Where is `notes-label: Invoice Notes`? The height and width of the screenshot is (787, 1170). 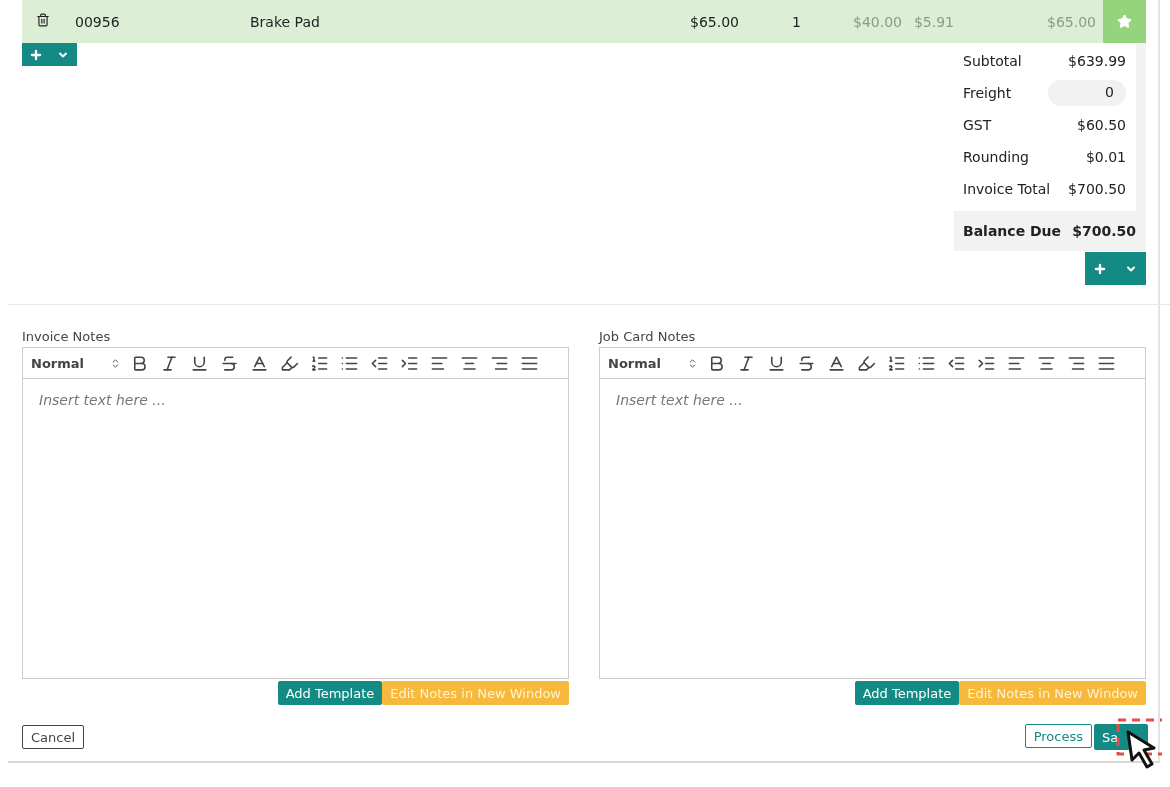 notes-label: Invoice Notes is located at coordinates (67, 337).